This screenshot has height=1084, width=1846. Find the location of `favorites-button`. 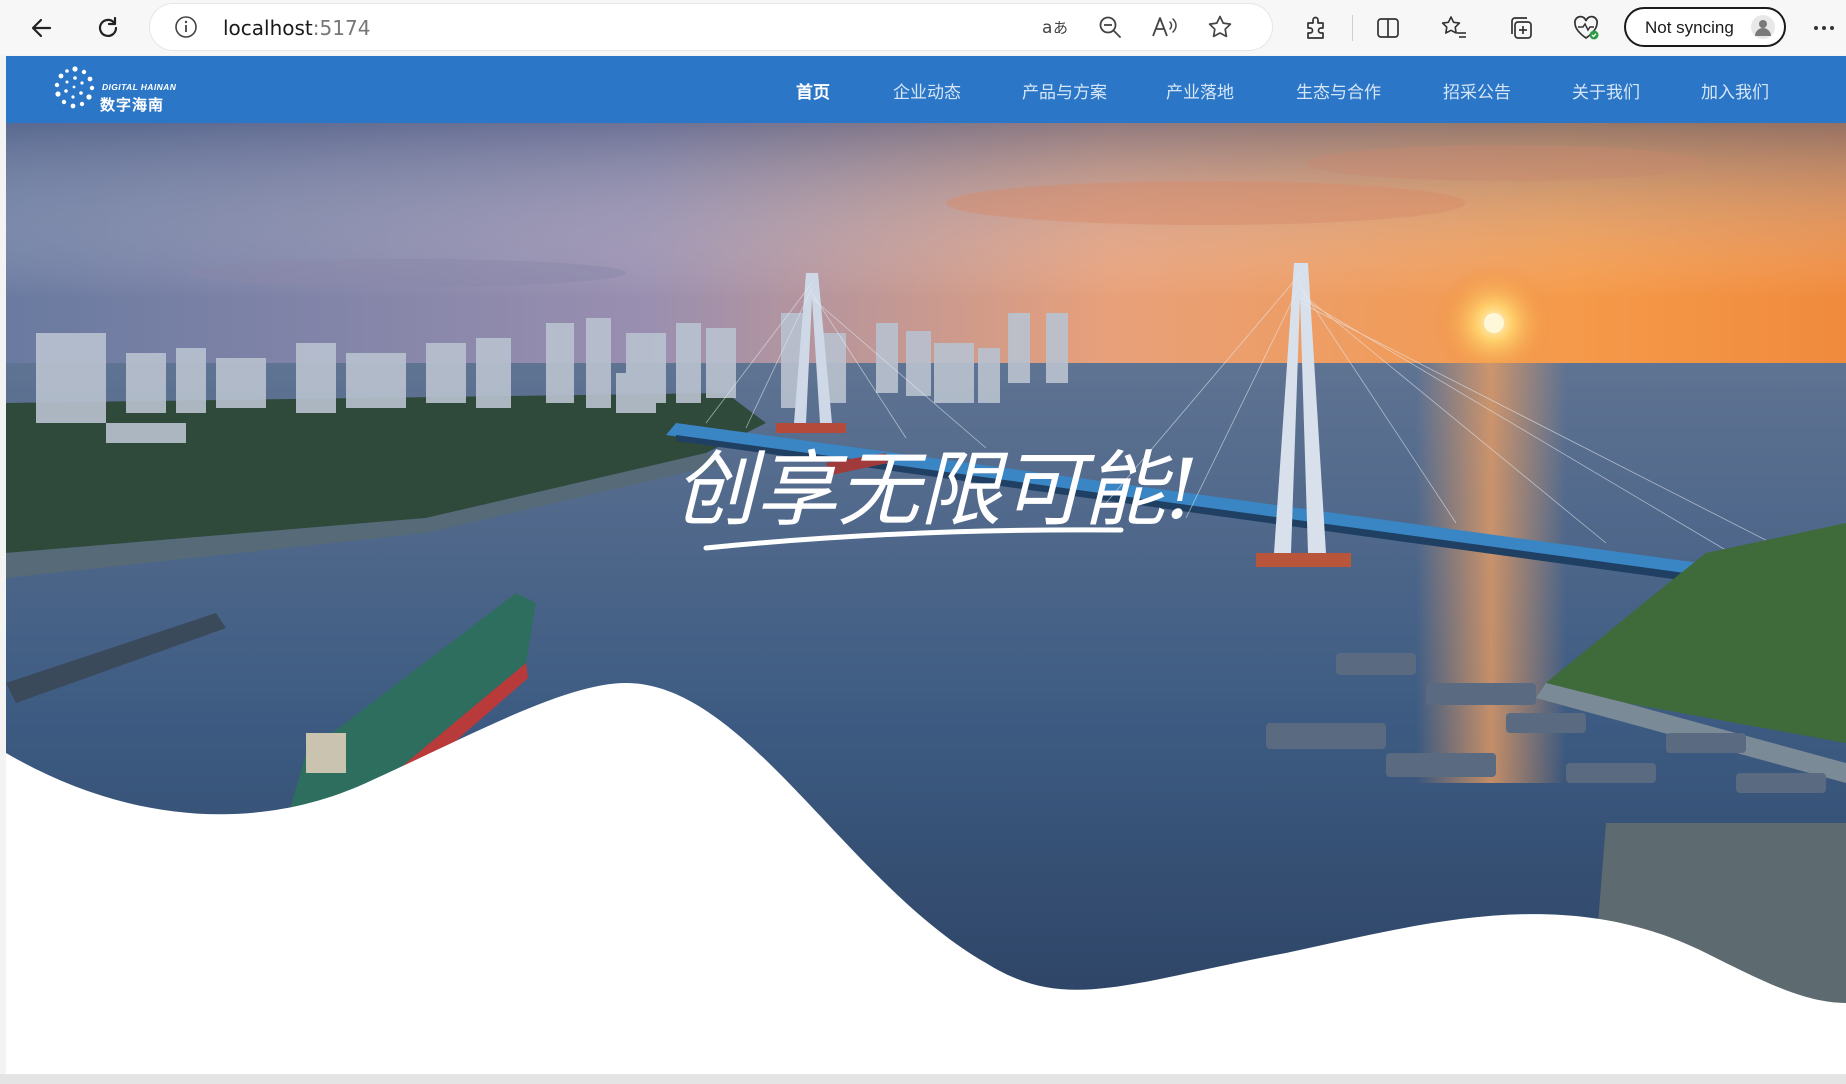

favorites-button is located at coordinates (1454, 28).